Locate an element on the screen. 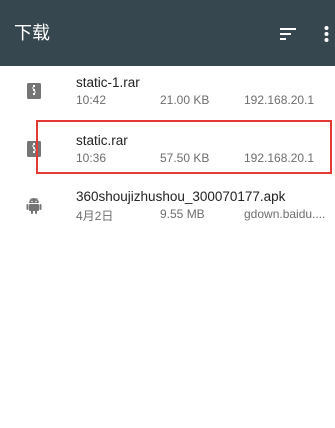 The width and height of the screenshot is (335, 428). download-item: static-1.rar 10:42 21.00 KB 192.168.20.1 is located at coordinates (167, 96).